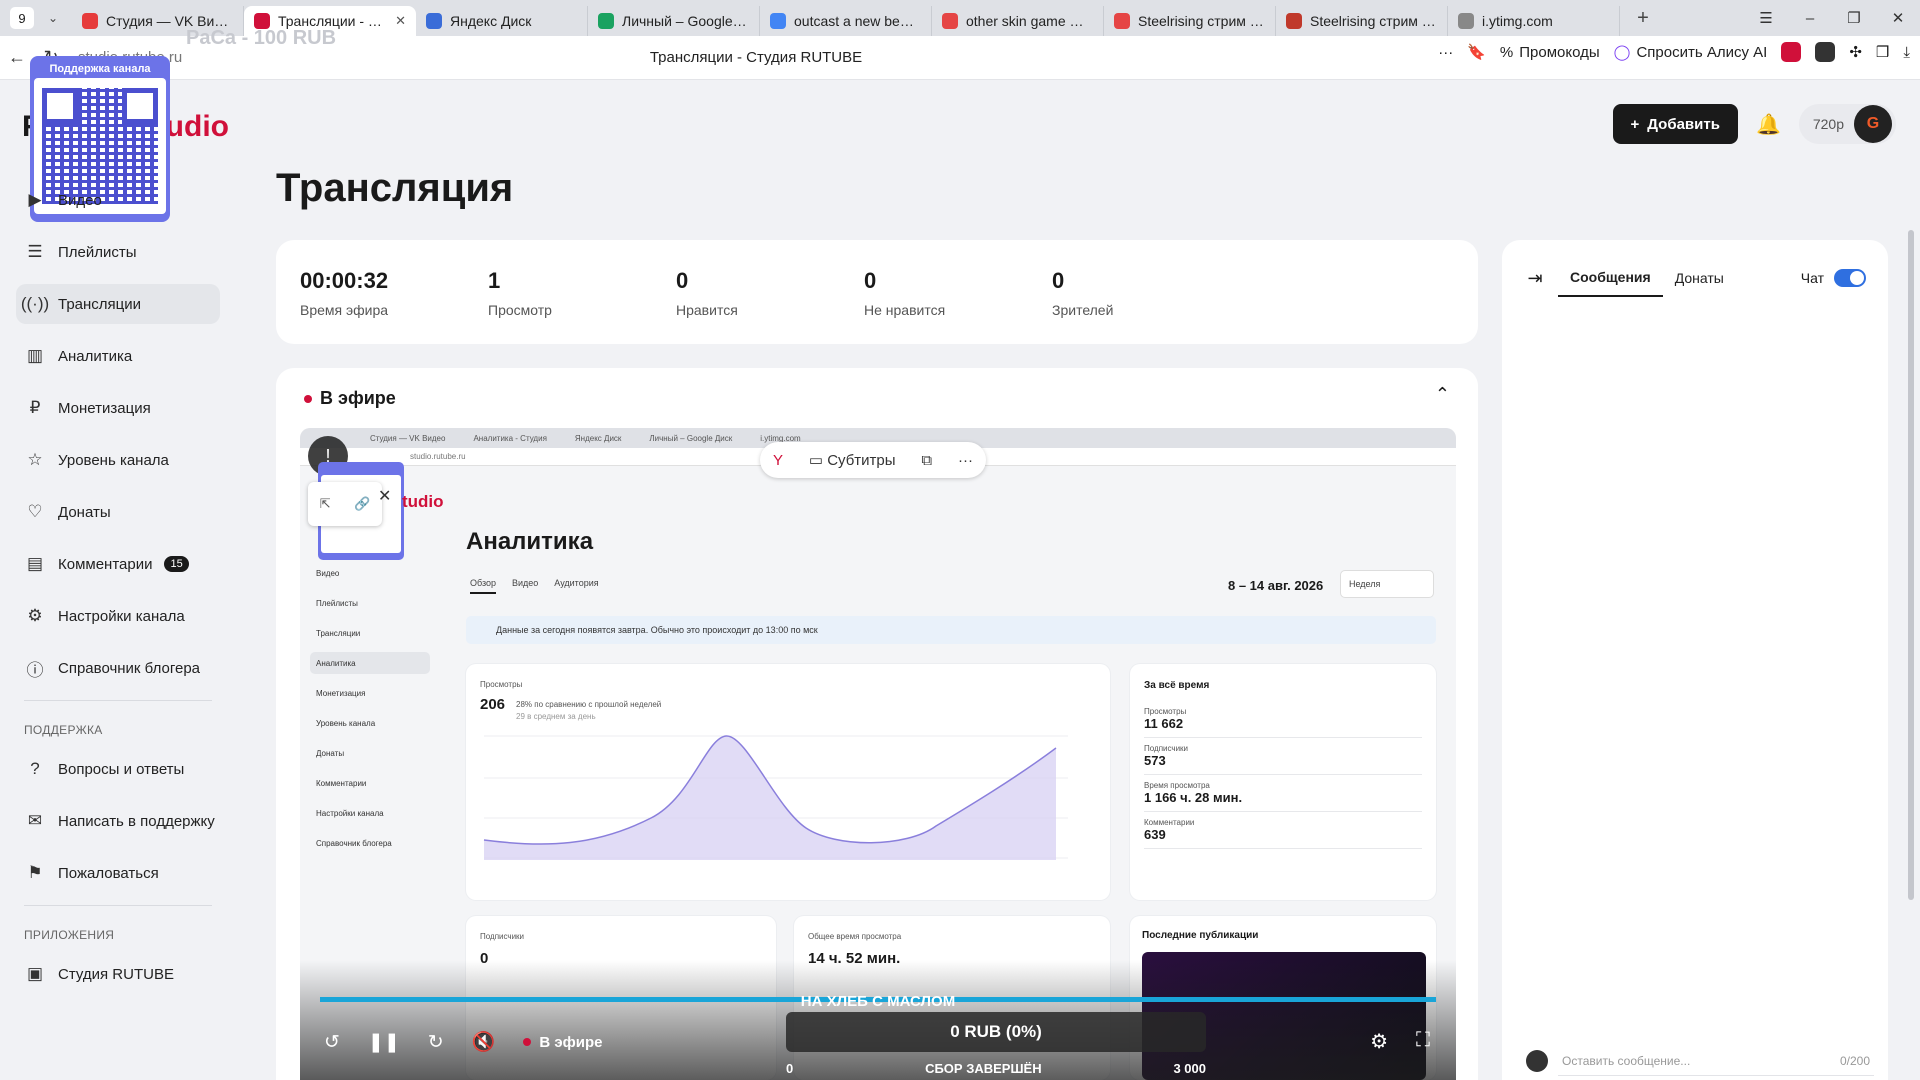  Describe the element at coordinates (520, 310) in the screenshot. I see `stat-label: Просмотр` at that location.